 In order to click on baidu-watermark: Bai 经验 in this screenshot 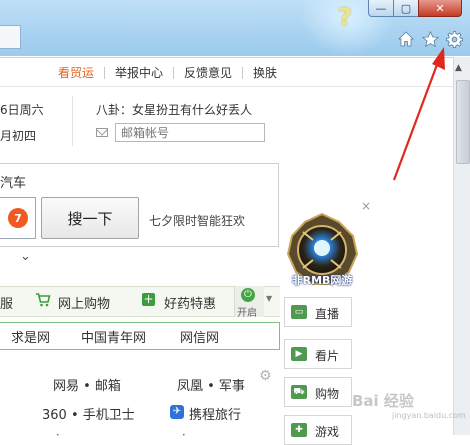, I will do `click(383, 401)`.